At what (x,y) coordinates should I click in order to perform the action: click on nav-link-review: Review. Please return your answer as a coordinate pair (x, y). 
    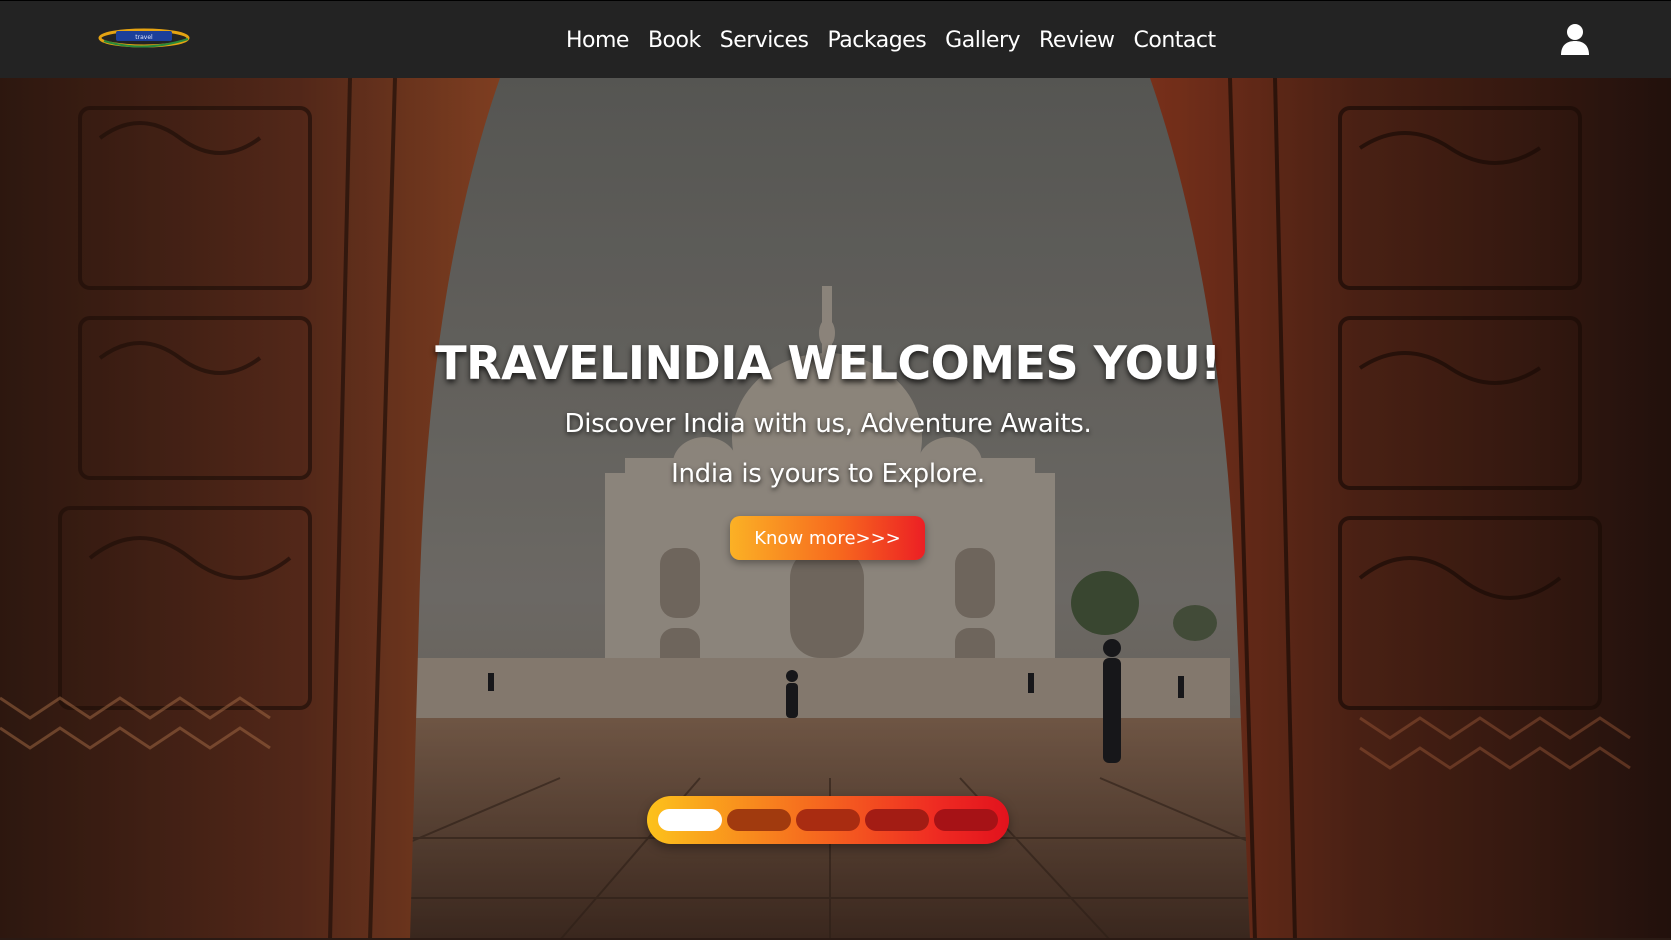
    Looking at the image, I should click on (1077, 40).